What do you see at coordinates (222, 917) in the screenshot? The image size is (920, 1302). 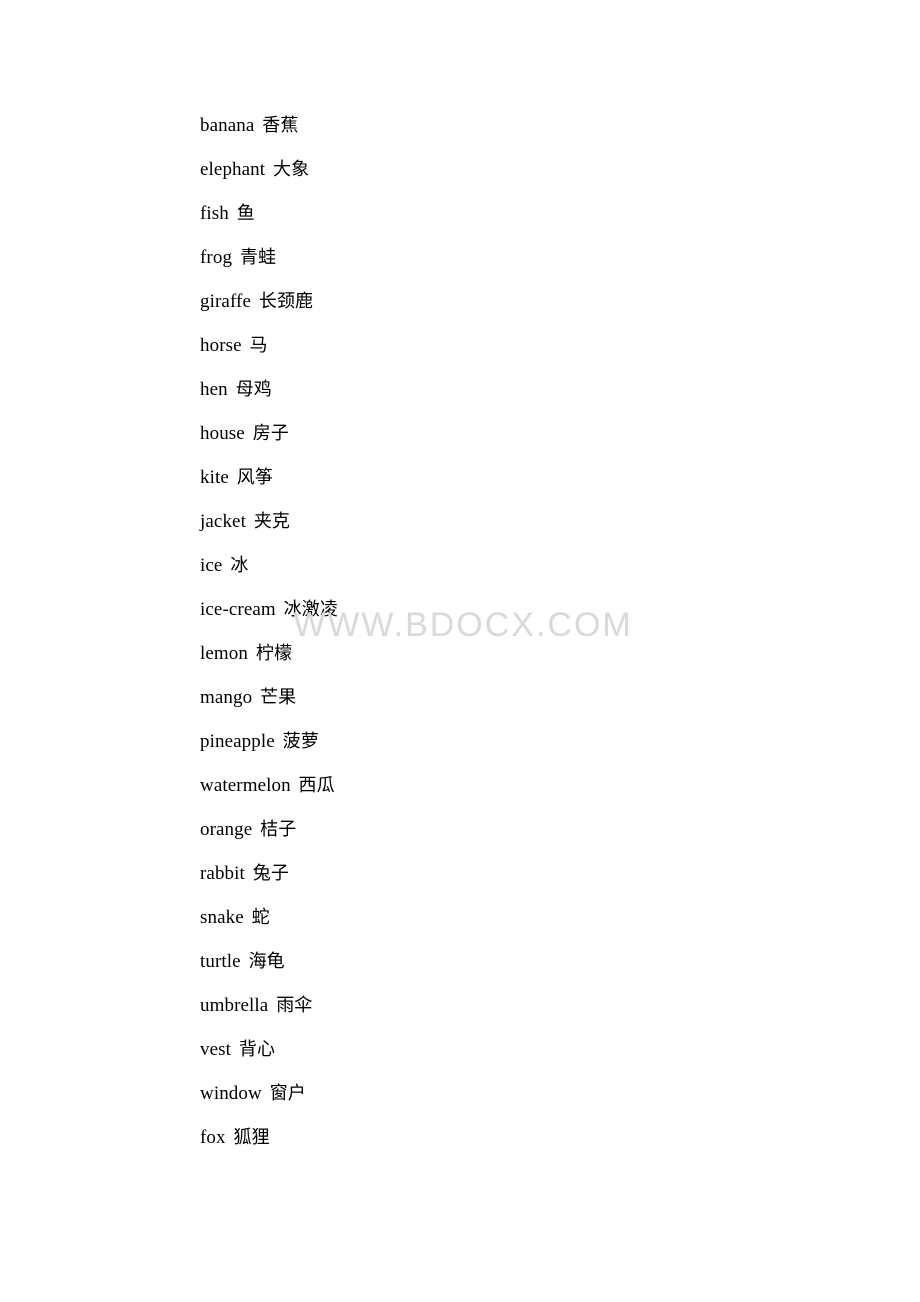 I see `entry-english: snake` at bounding box center [222, 917].